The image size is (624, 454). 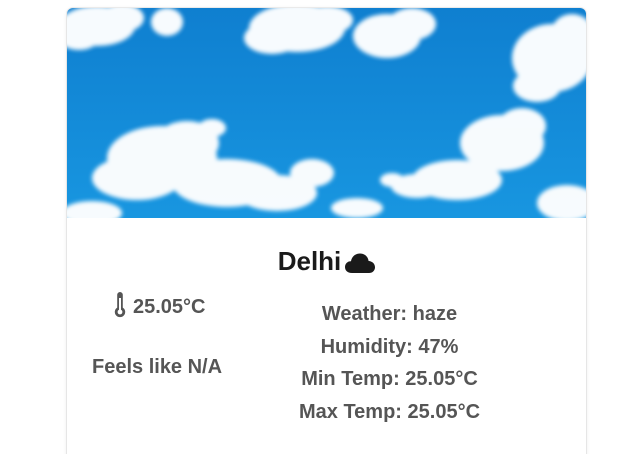 What do you see at coordinates (389, 346) in the screenshot?
I see `humidity-value: Humidity: 47%` at bounding box center [389, 346].